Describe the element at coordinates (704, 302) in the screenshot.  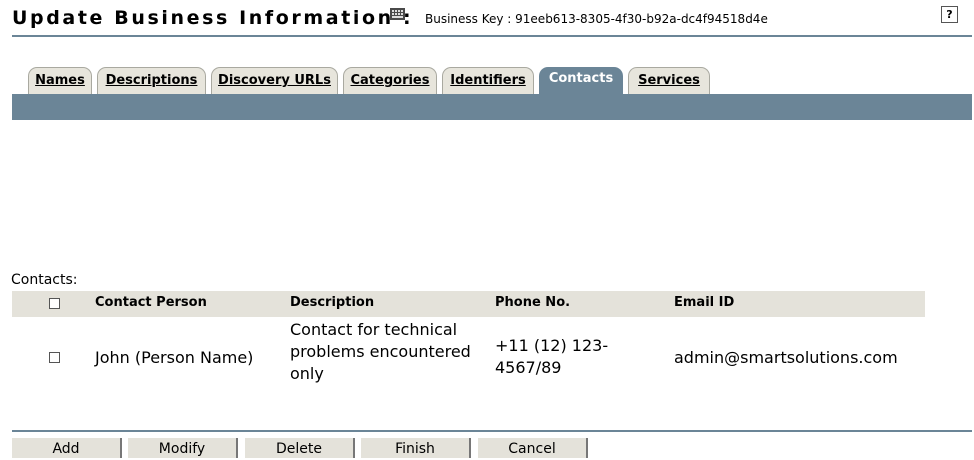
I see `column-header-email: Email ID` at that location.